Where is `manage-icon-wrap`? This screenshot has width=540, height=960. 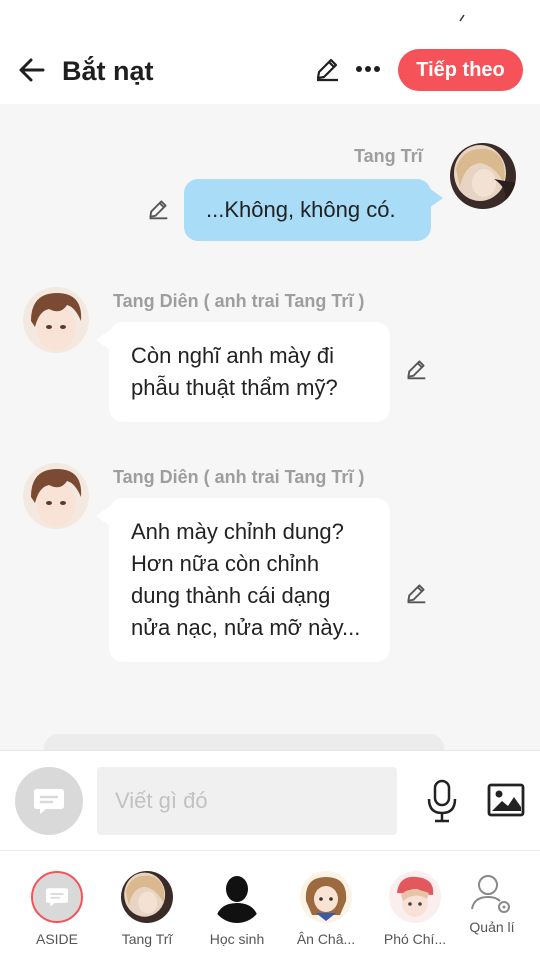 manage-icon-wrap is located at coordinates (492, 895).